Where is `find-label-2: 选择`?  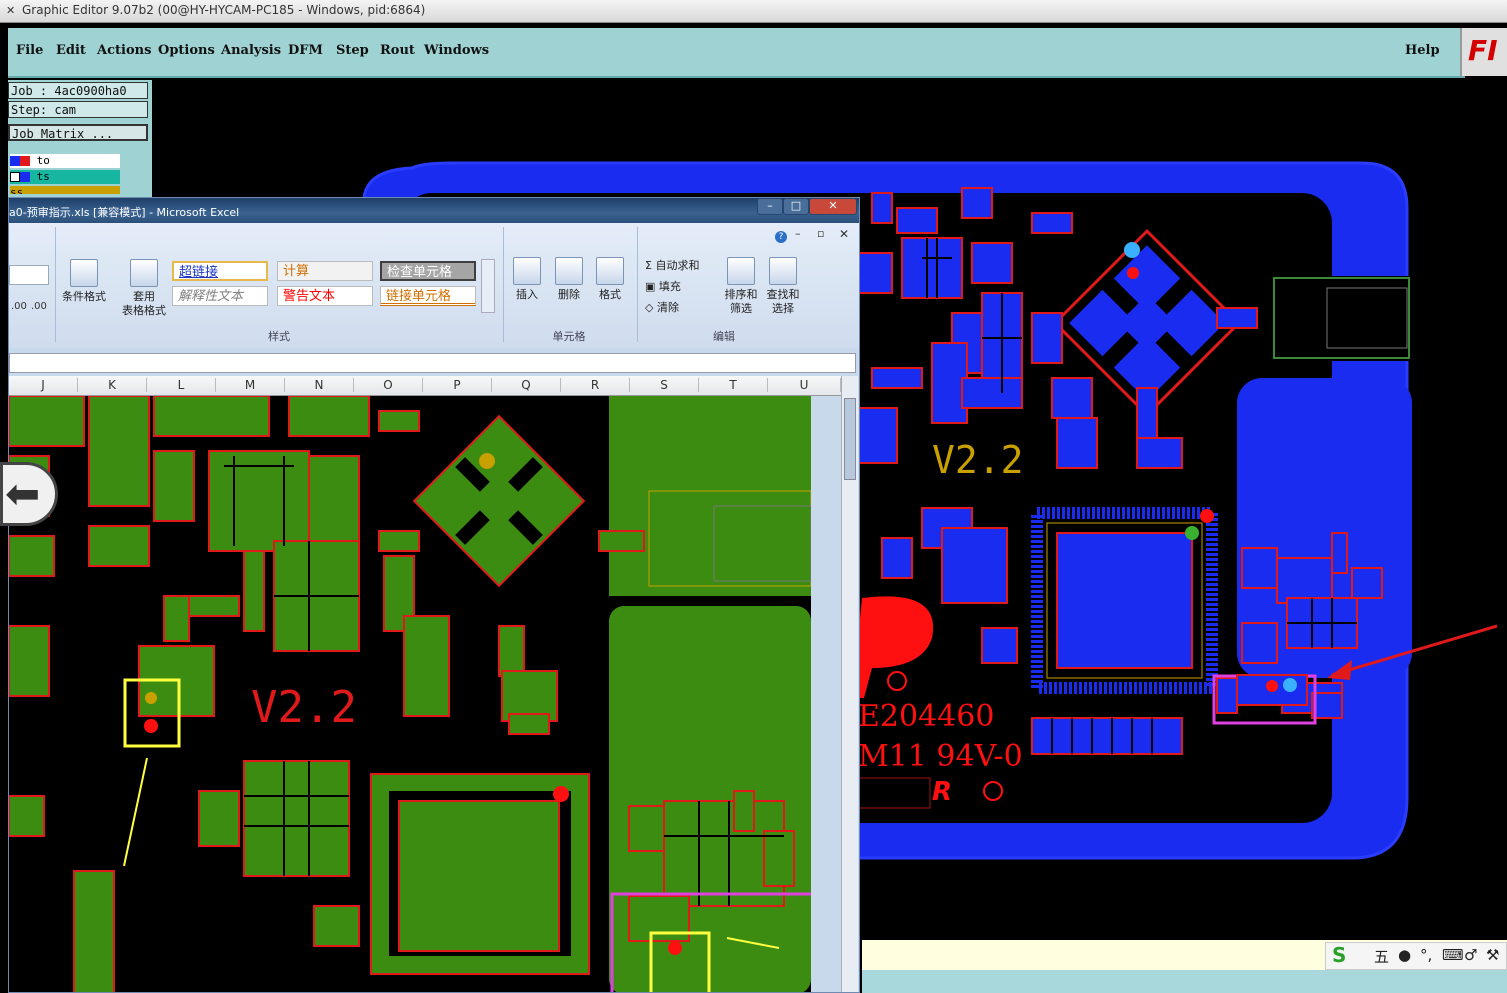
find-label-2: 选择 is located at coordinates (783, 308).